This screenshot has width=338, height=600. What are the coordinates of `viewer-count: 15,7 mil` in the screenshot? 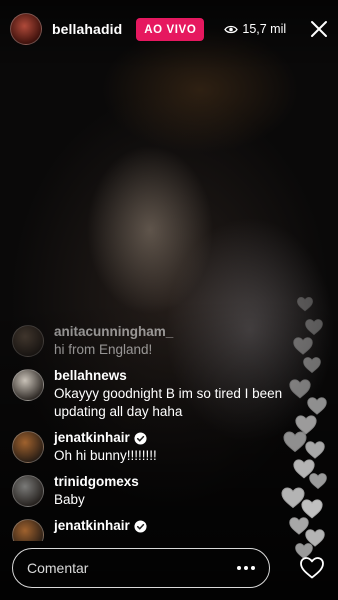 It's located at (255, 29).